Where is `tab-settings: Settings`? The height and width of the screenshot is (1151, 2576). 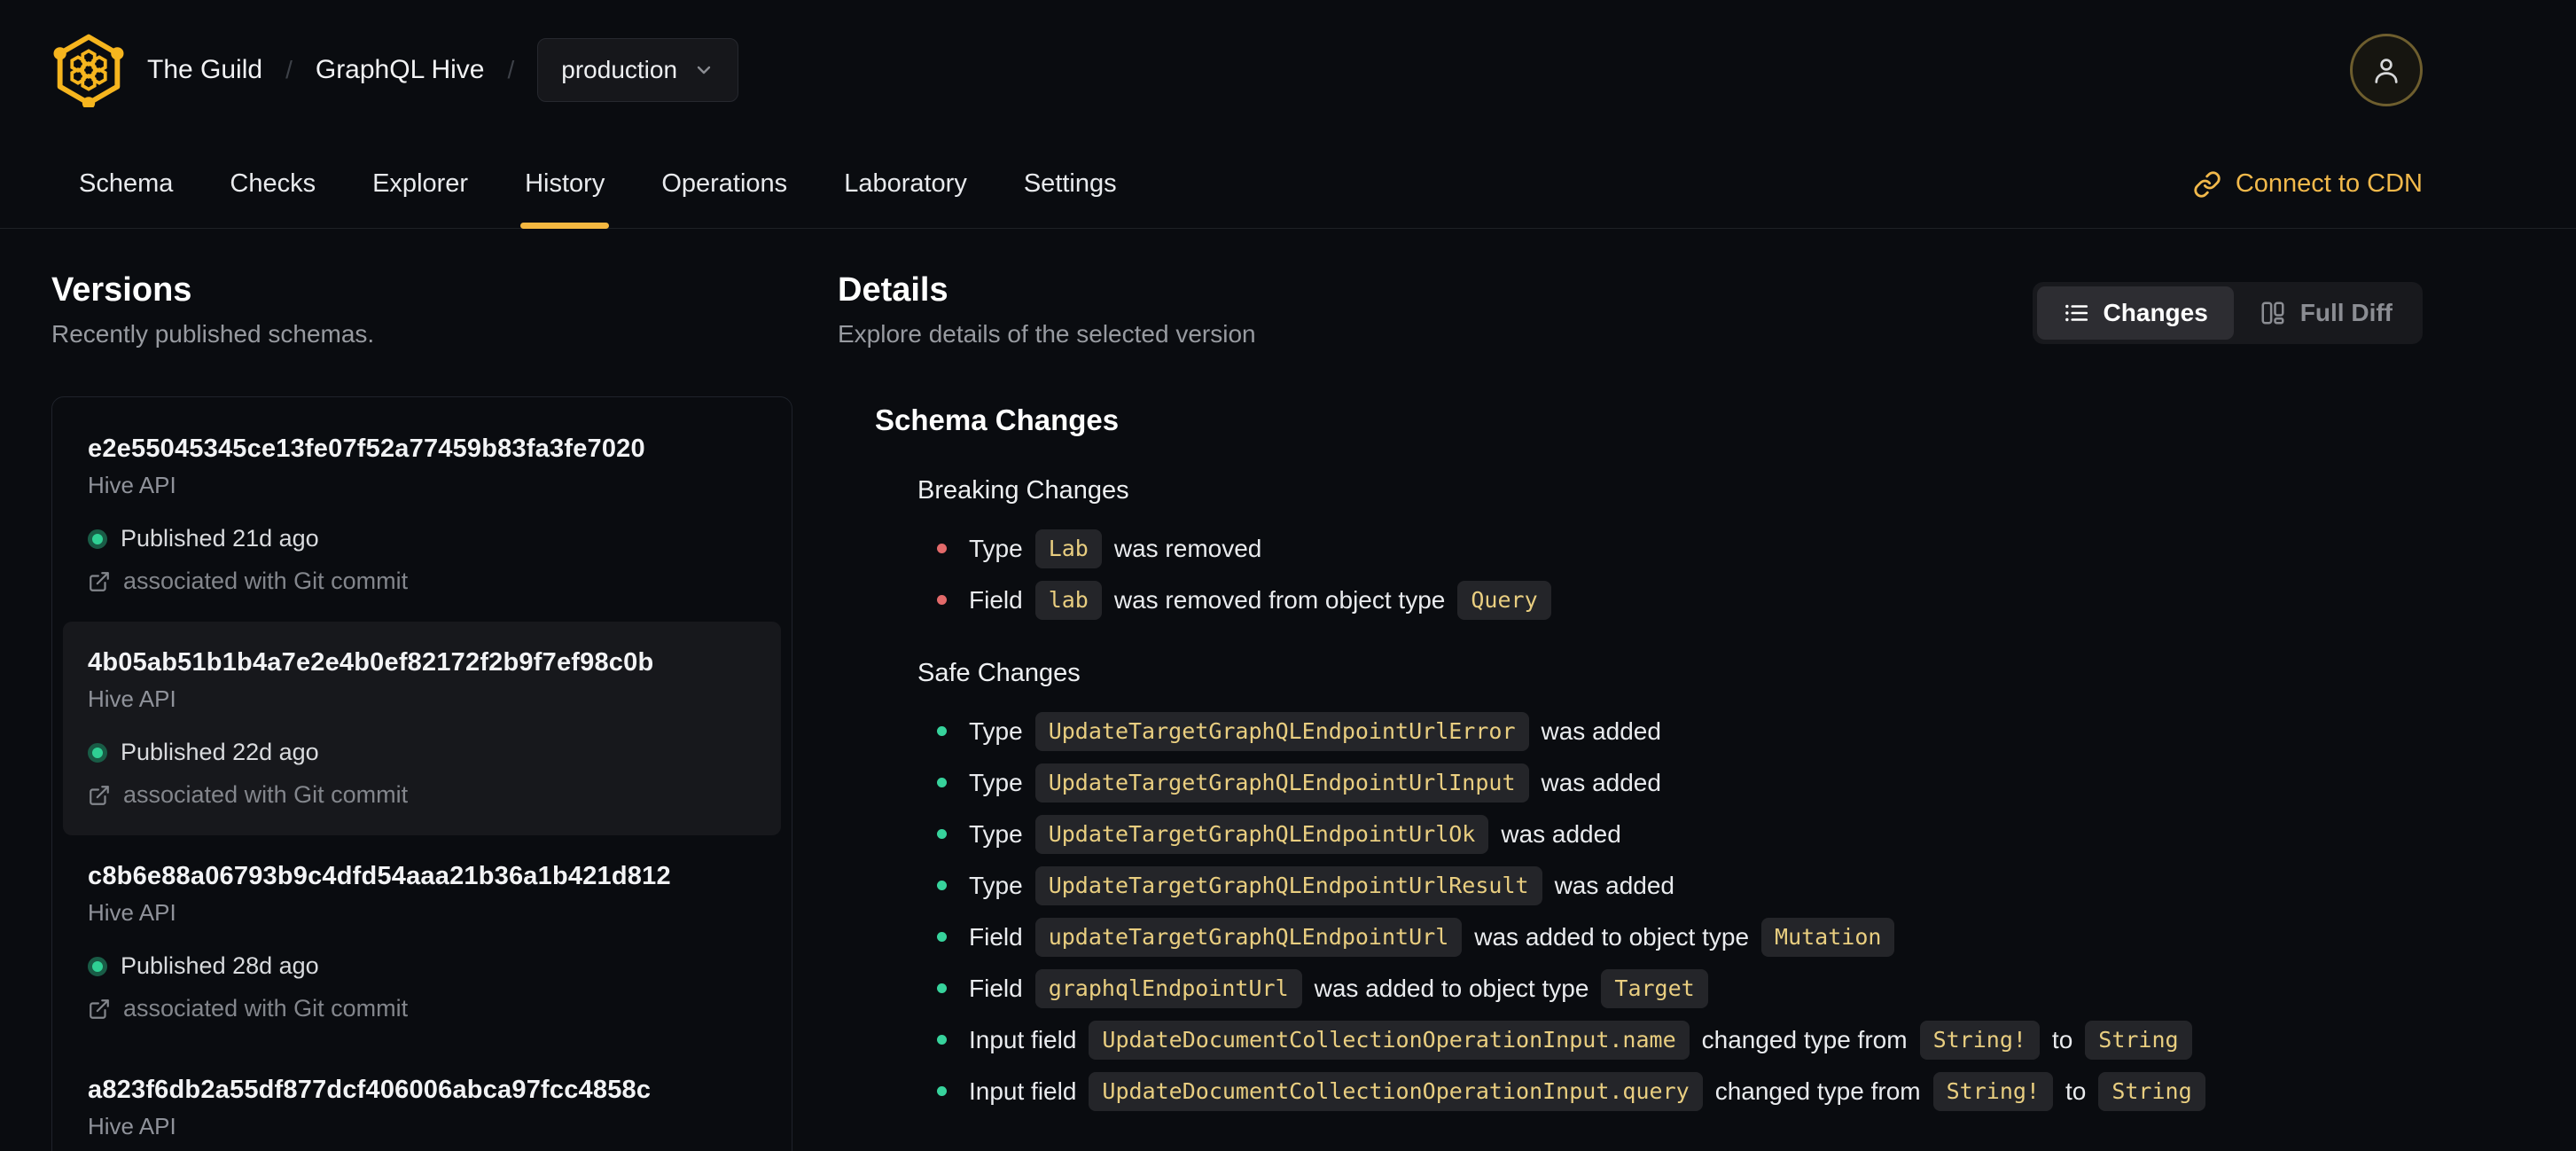 tab-settings: Settings is located at coordinates (1070, 184).